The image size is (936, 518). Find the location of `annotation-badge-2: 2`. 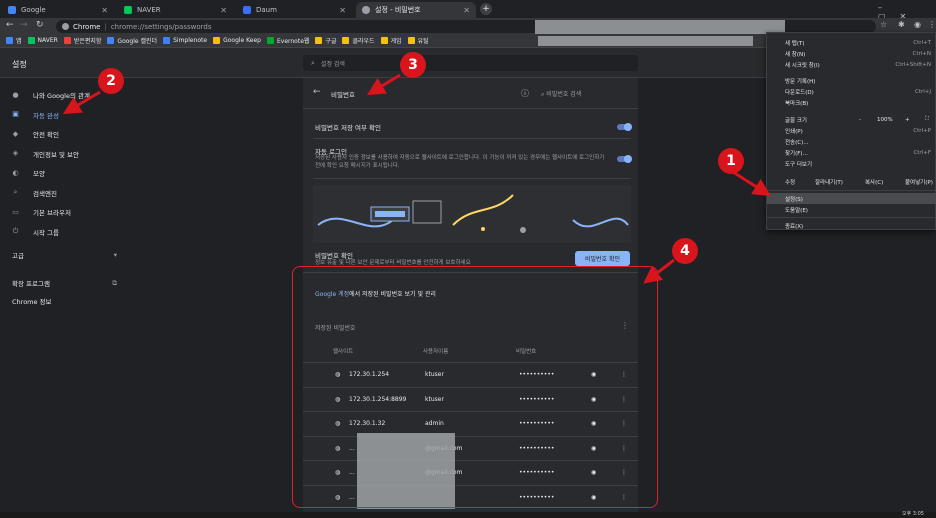

annotation-badge-2: 2 is located at coordinates (111, 81).